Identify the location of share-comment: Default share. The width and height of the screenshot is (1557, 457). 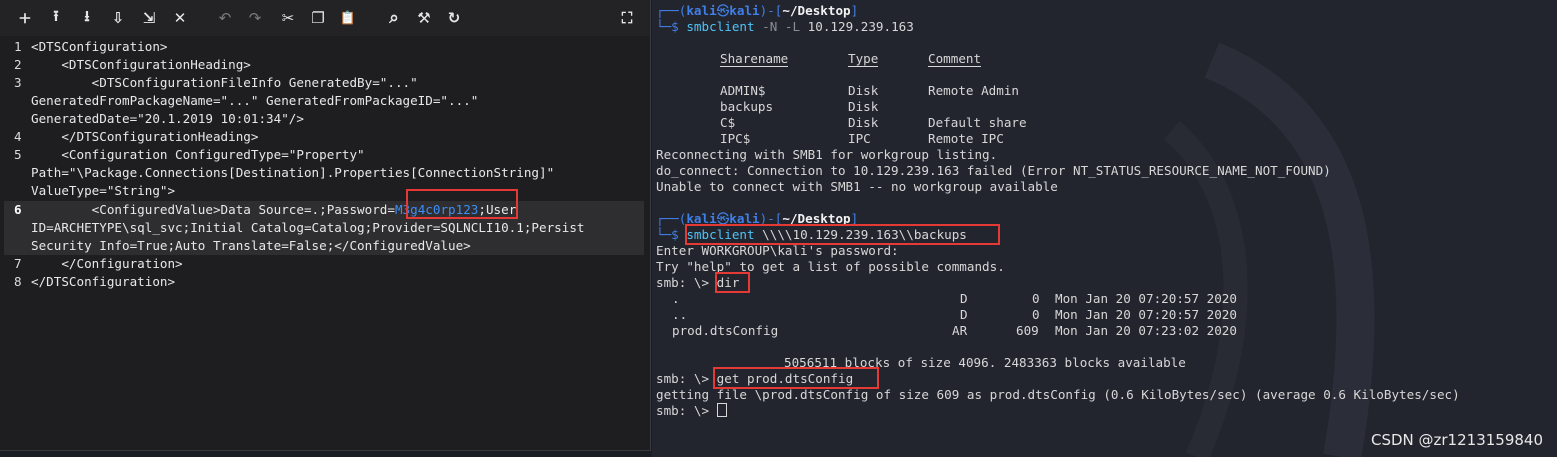
(977, 122).